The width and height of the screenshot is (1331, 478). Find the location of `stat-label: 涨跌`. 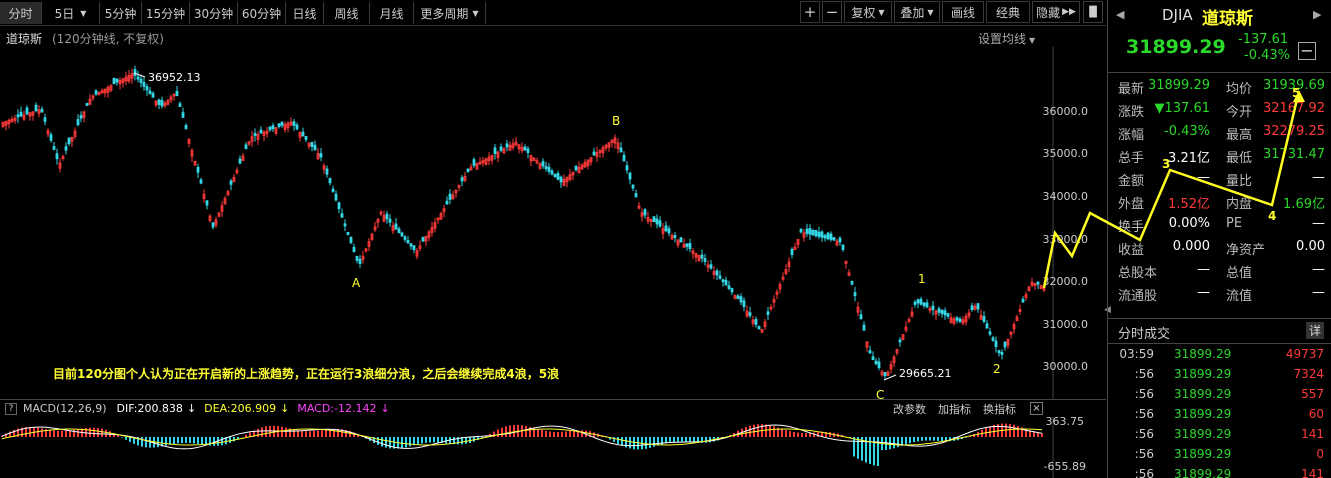

stat-label: 涨跌 is located at coordinates (1131, 112).